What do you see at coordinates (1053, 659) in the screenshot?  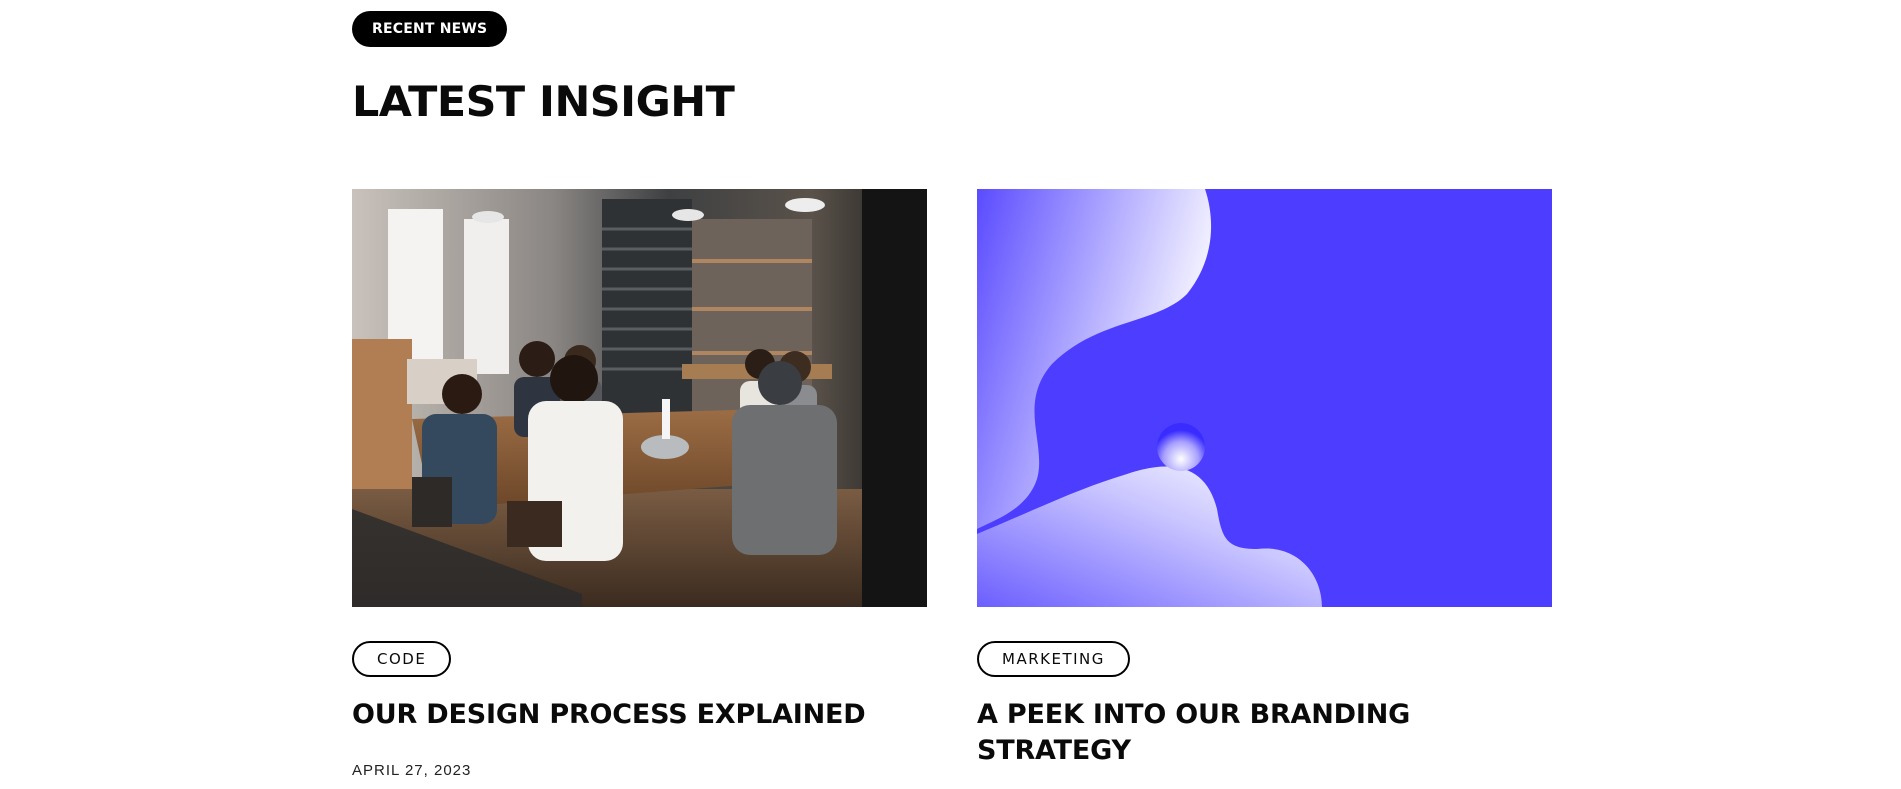 I see `post-category-tag: MARKETING` at bounding box center [1053, 659].